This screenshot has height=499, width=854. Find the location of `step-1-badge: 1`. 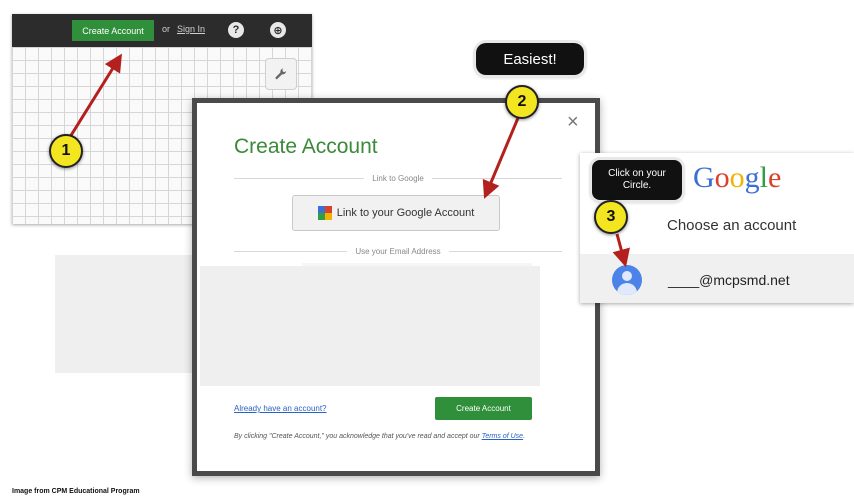

step-1-badge: 1 is located at coordinates (66, 151).